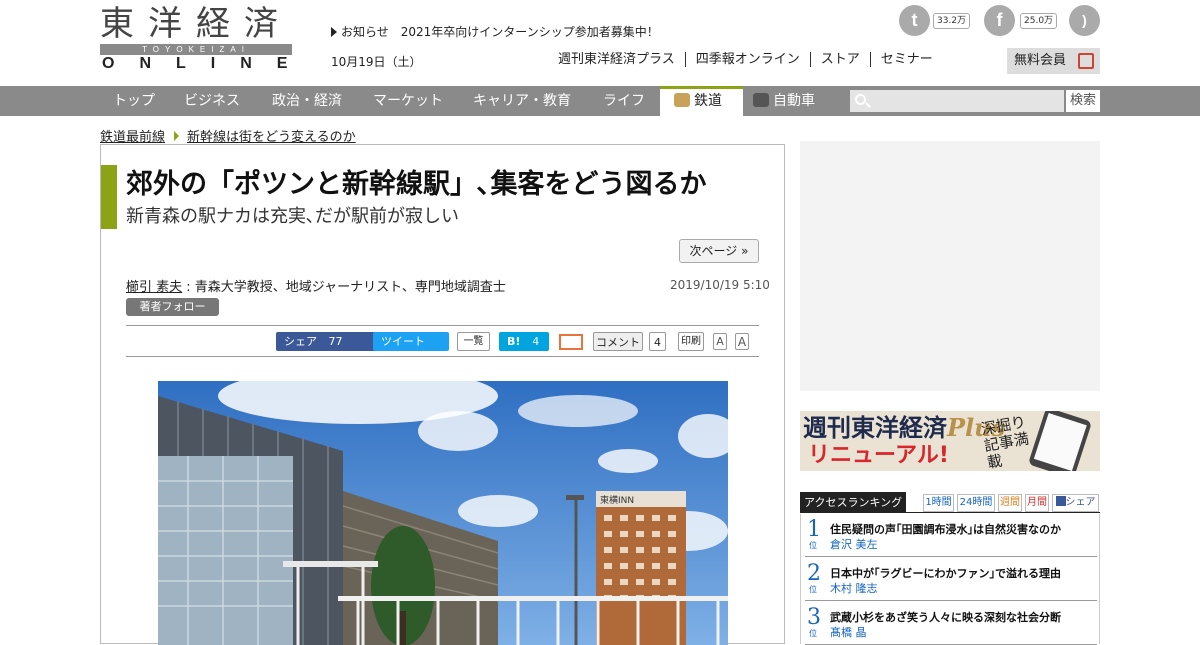 Image resolution: width=1200 pixels, height=645 pixels. Describe the element at coordinates (906, 59) in the screenshot. I see `link-seminar: セミナー` at that location.